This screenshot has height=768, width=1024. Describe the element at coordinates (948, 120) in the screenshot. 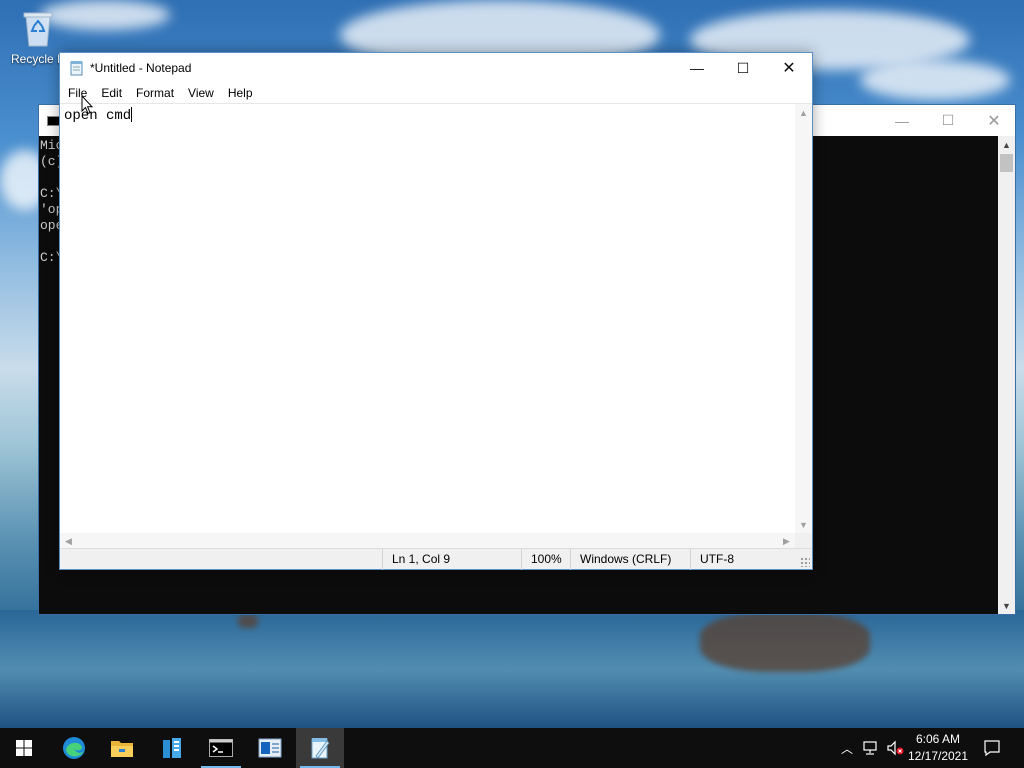

I see `cmd-maximize-button: ☐` at that location.